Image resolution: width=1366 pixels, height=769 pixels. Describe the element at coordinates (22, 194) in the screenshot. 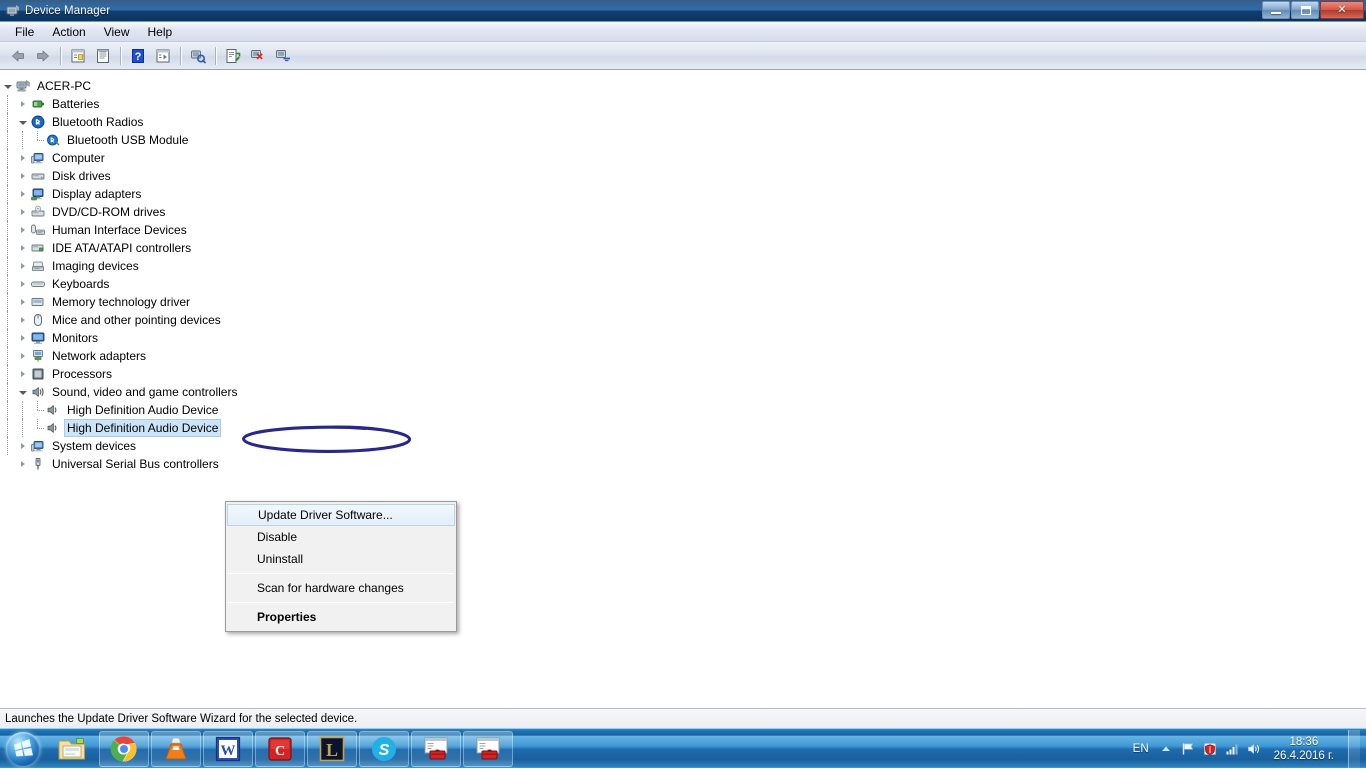

I see `expander-display-adapters` at that location.